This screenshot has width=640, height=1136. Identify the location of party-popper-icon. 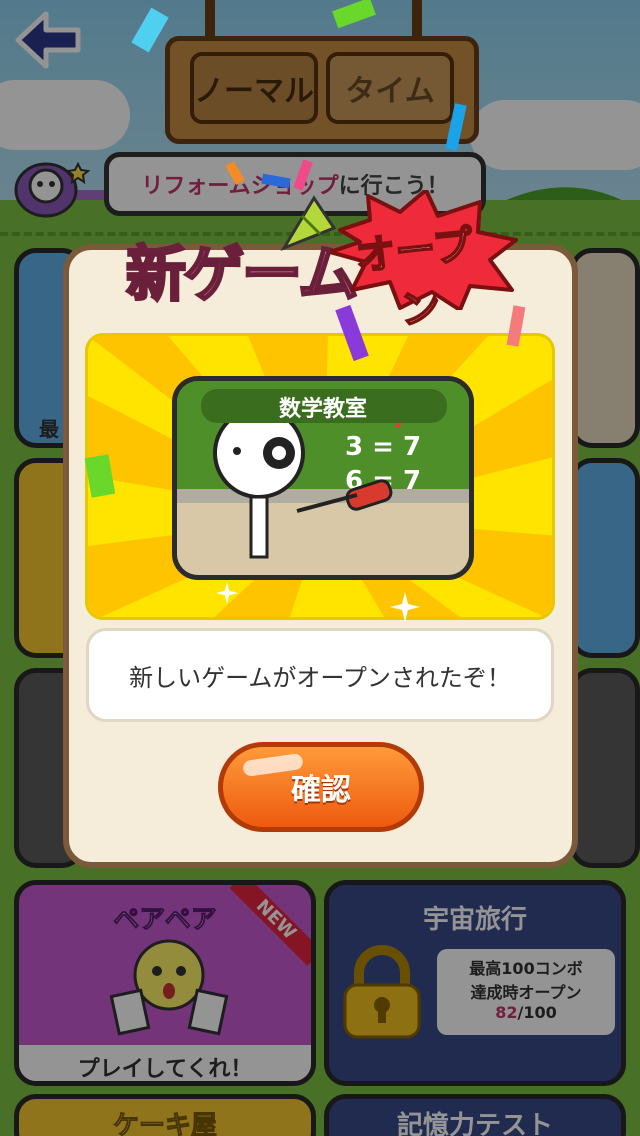
(308, 223).